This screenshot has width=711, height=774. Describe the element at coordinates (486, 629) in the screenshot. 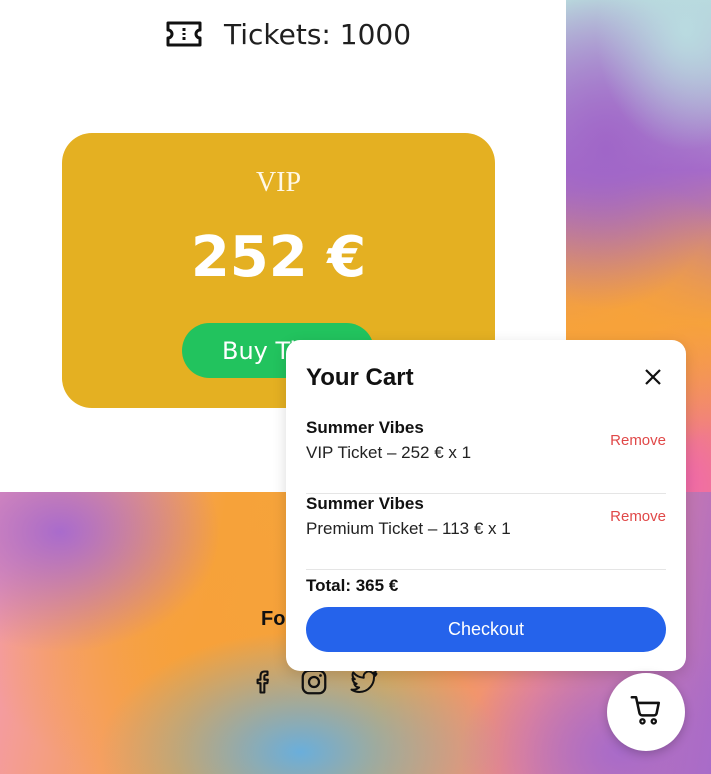

I see `checkout-button: Checkout` at that location.